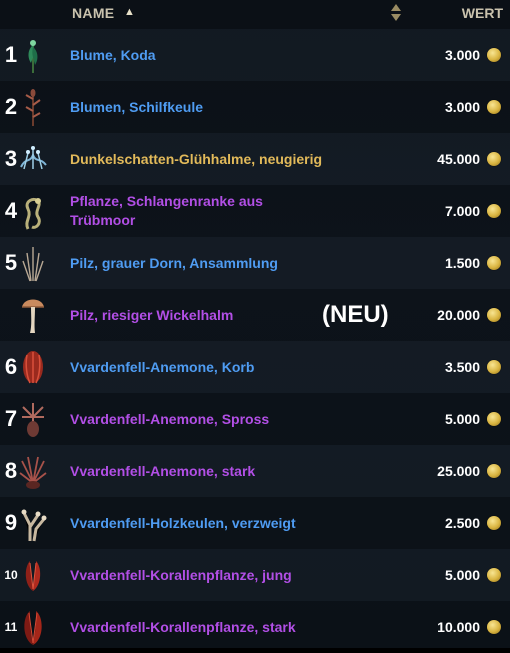 The height and width of the screenshot is (653, 510). I want to click on name-column-header: NAME, so click(93, 13).